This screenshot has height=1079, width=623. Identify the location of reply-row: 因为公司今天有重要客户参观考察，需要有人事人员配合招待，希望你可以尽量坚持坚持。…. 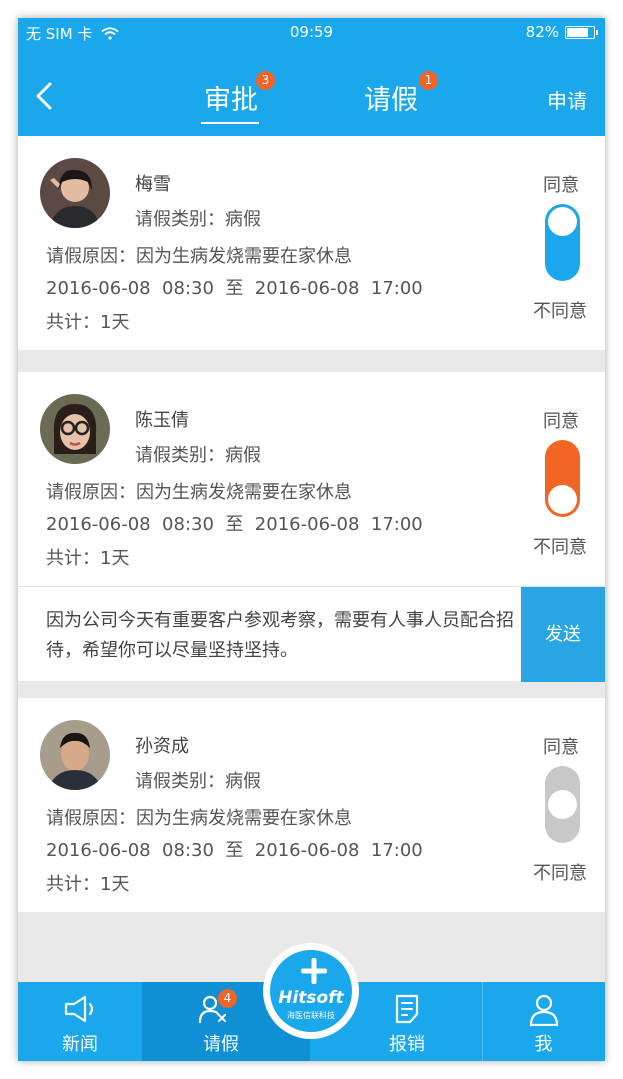
(311, 634).